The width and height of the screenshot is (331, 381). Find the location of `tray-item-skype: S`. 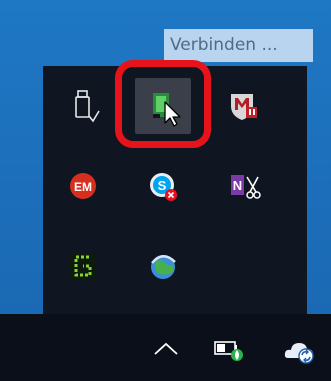

tray-item-skype: S is located at coordinates (163, 186).